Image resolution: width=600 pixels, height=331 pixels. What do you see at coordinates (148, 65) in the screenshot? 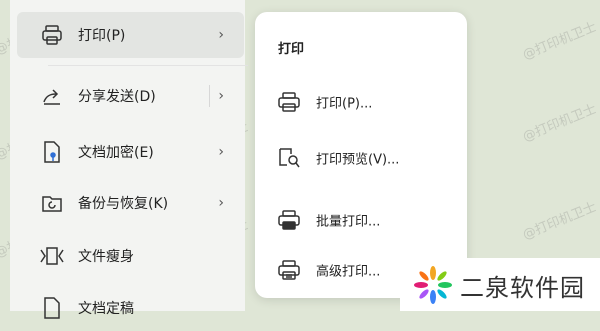
I see `divider` at bounding box center [148, 65].